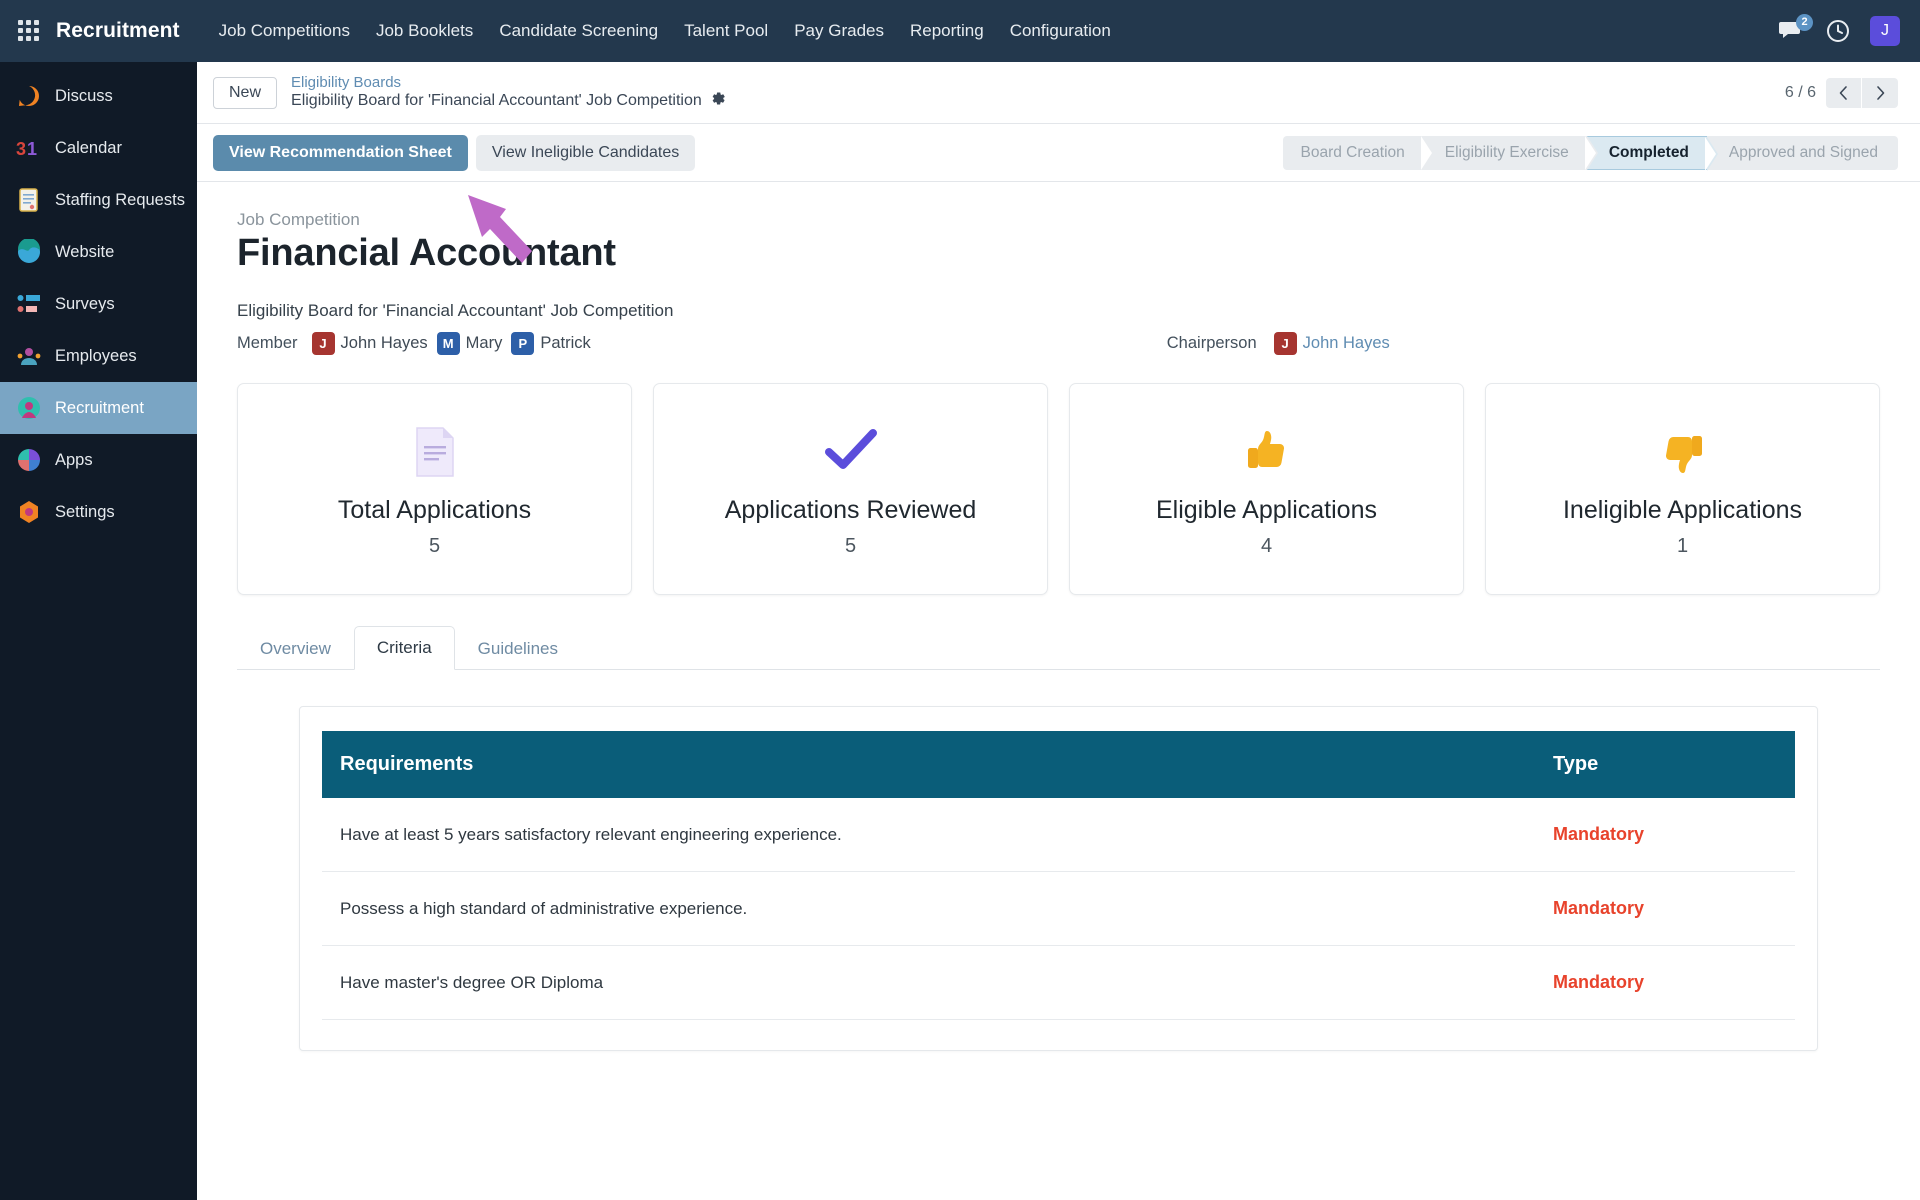 This screenshot has width=1920, height=1200. What do you see at coordinates (98, 512) in the screenshot?
I see `sidebar-item-settings: Settings` at bounding box center [98, 512].